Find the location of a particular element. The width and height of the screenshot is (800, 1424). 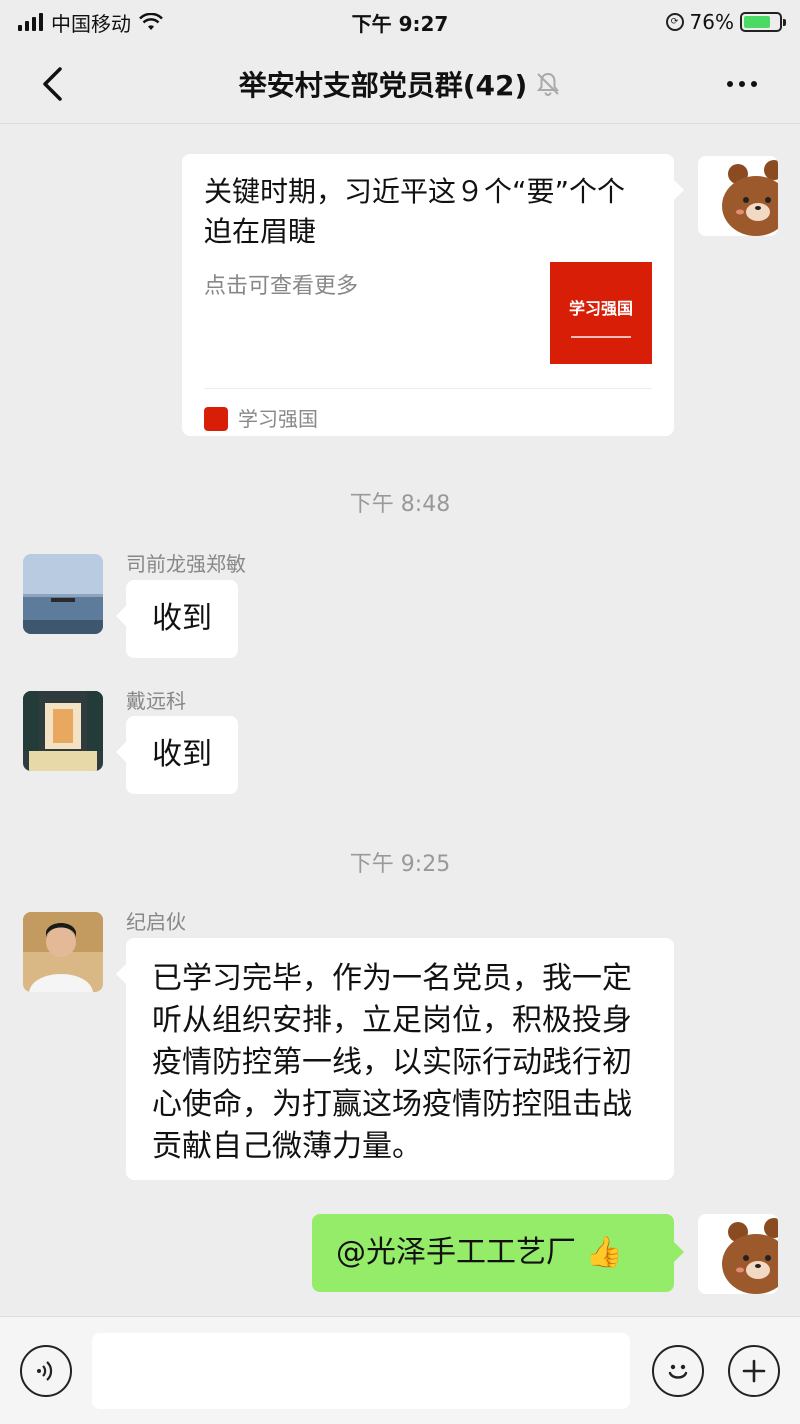

link-card: 关键时期，习近平这９个“要”个个迫在眉睫 点击可查看更多 学习强国 学习强国 is located at coordinates (433, 295).